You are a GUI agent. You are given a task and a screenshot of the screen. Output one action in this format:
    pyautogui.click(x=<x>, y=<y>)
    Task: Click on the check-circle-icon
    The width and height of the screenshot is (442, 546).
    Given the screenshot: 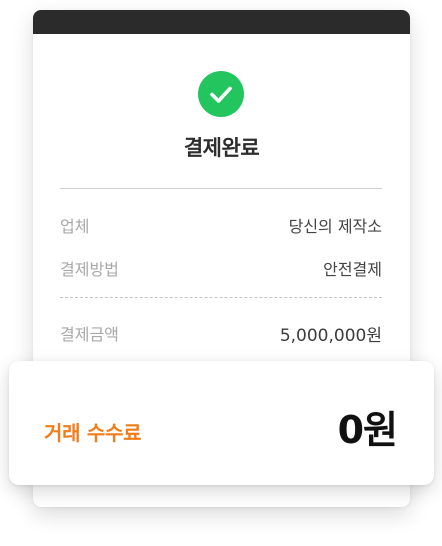 What is the action you would take?
    pyautogui.click(x=221, y=94)
    